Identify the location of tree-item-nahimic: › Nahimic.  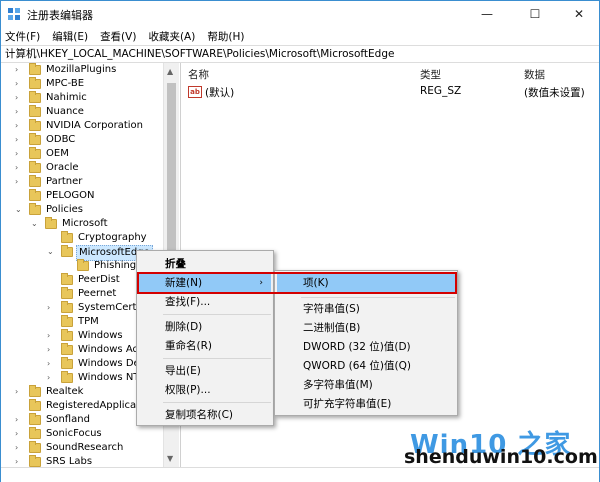
(89, 98).